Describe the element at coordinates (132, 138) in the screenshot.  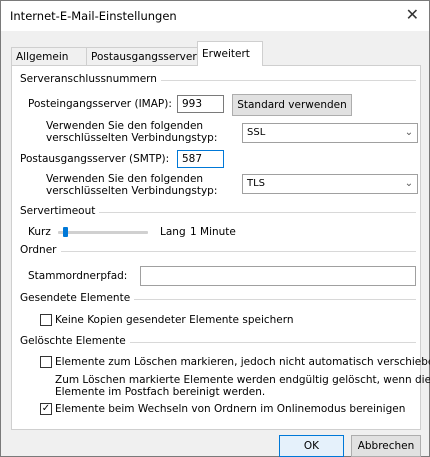
I see `incoming-encryption-label-line2: verschlüsselten Verbindungstyp:` at that location.